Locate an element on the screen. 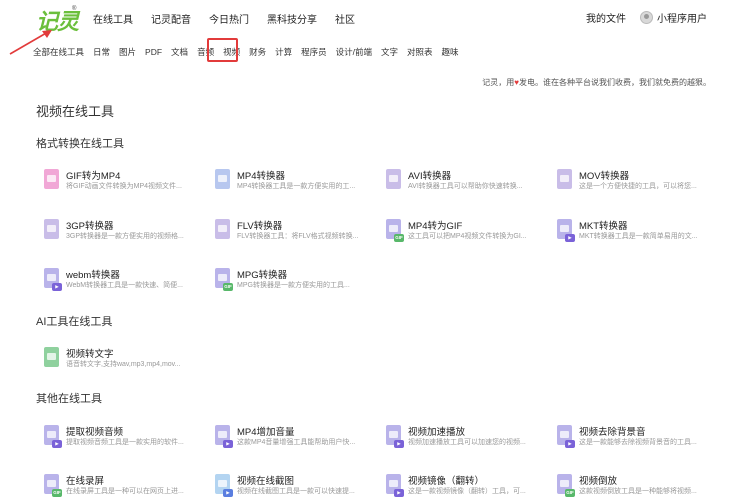 The image size is (733, 500). slogan-before: 记灵，用 is located at coordinates (498, 82).